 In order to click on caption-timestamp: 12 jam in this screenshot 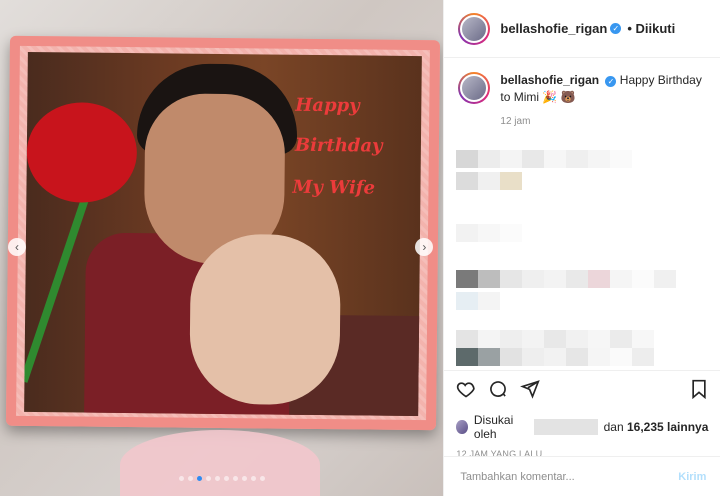, I will do `click(515, 121)`.